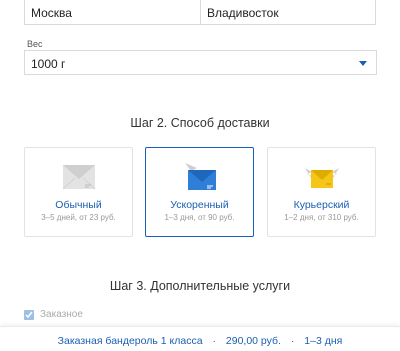  Describe the element at coordinates (200, 286) in the screenshot. I see `step3-title: Шаг 3. Дополнительные услуги` at that location.